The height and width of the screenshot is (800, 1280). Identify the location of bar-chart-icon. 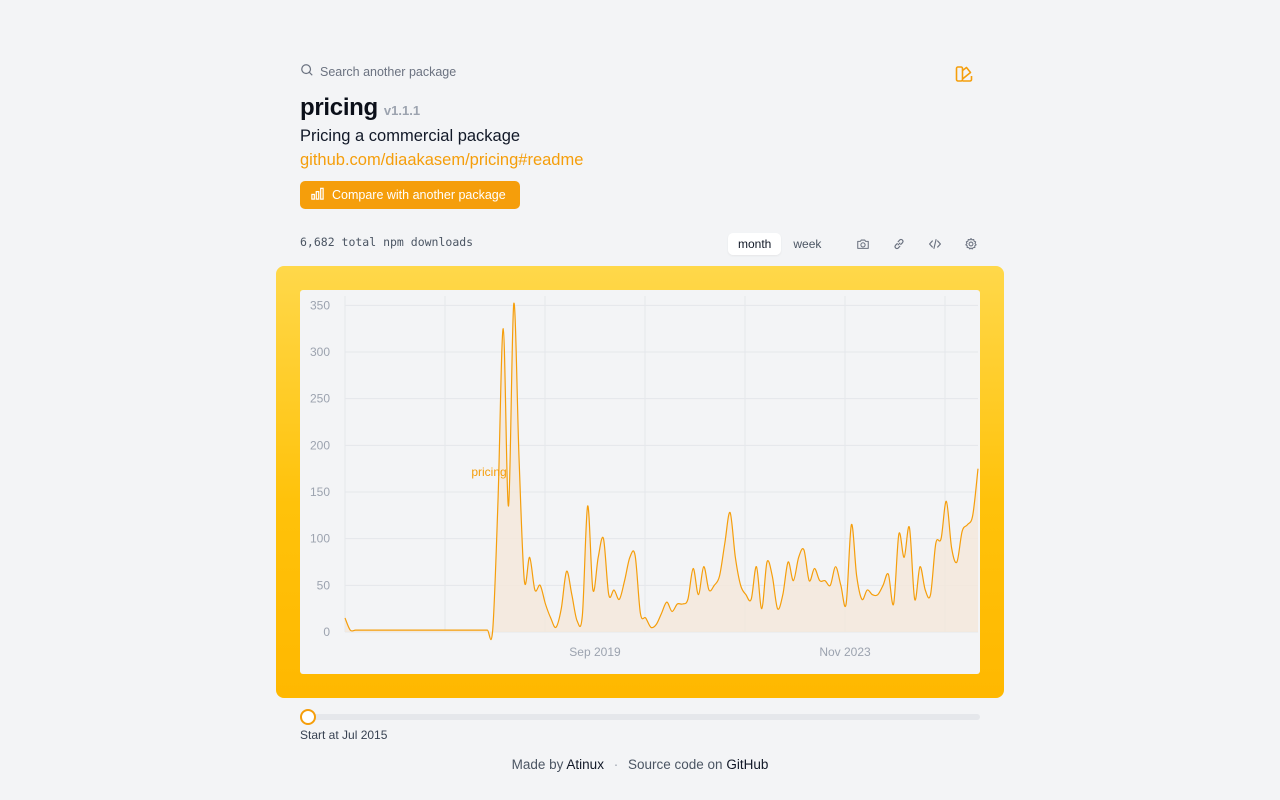
(317, 195).